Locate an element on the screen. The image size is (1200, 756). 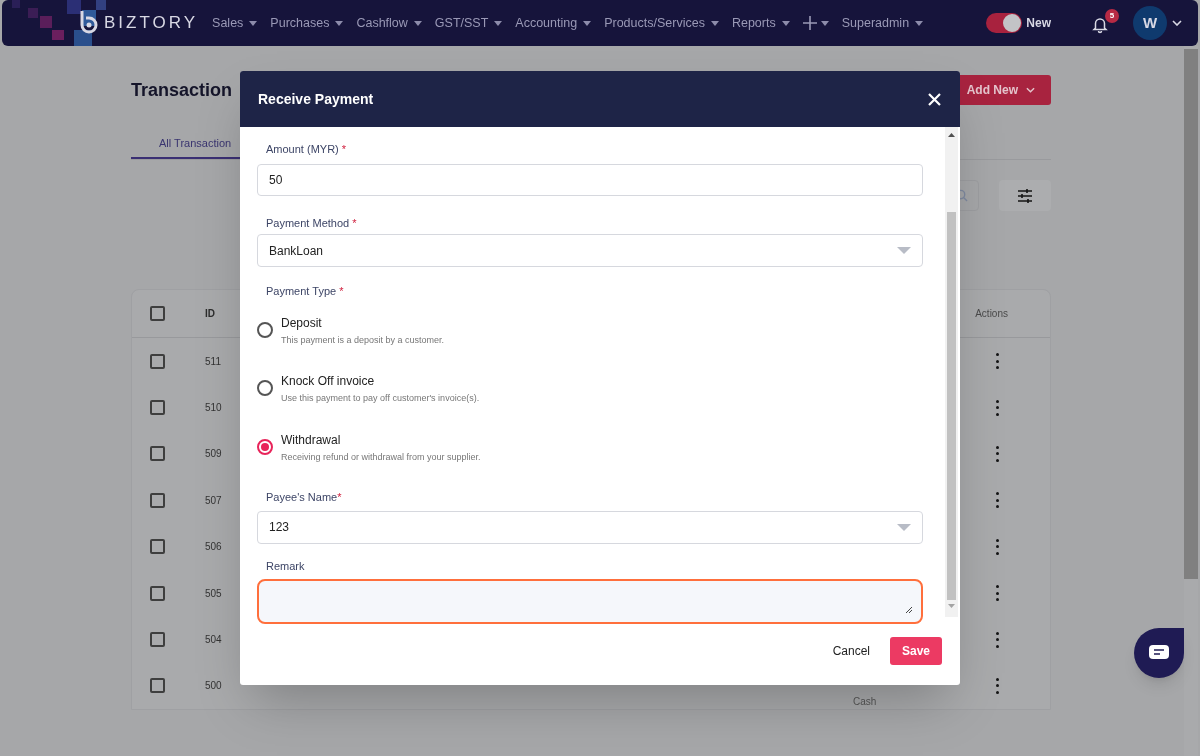
brand-name: BIZTORY is located at coordinates (151, 23).